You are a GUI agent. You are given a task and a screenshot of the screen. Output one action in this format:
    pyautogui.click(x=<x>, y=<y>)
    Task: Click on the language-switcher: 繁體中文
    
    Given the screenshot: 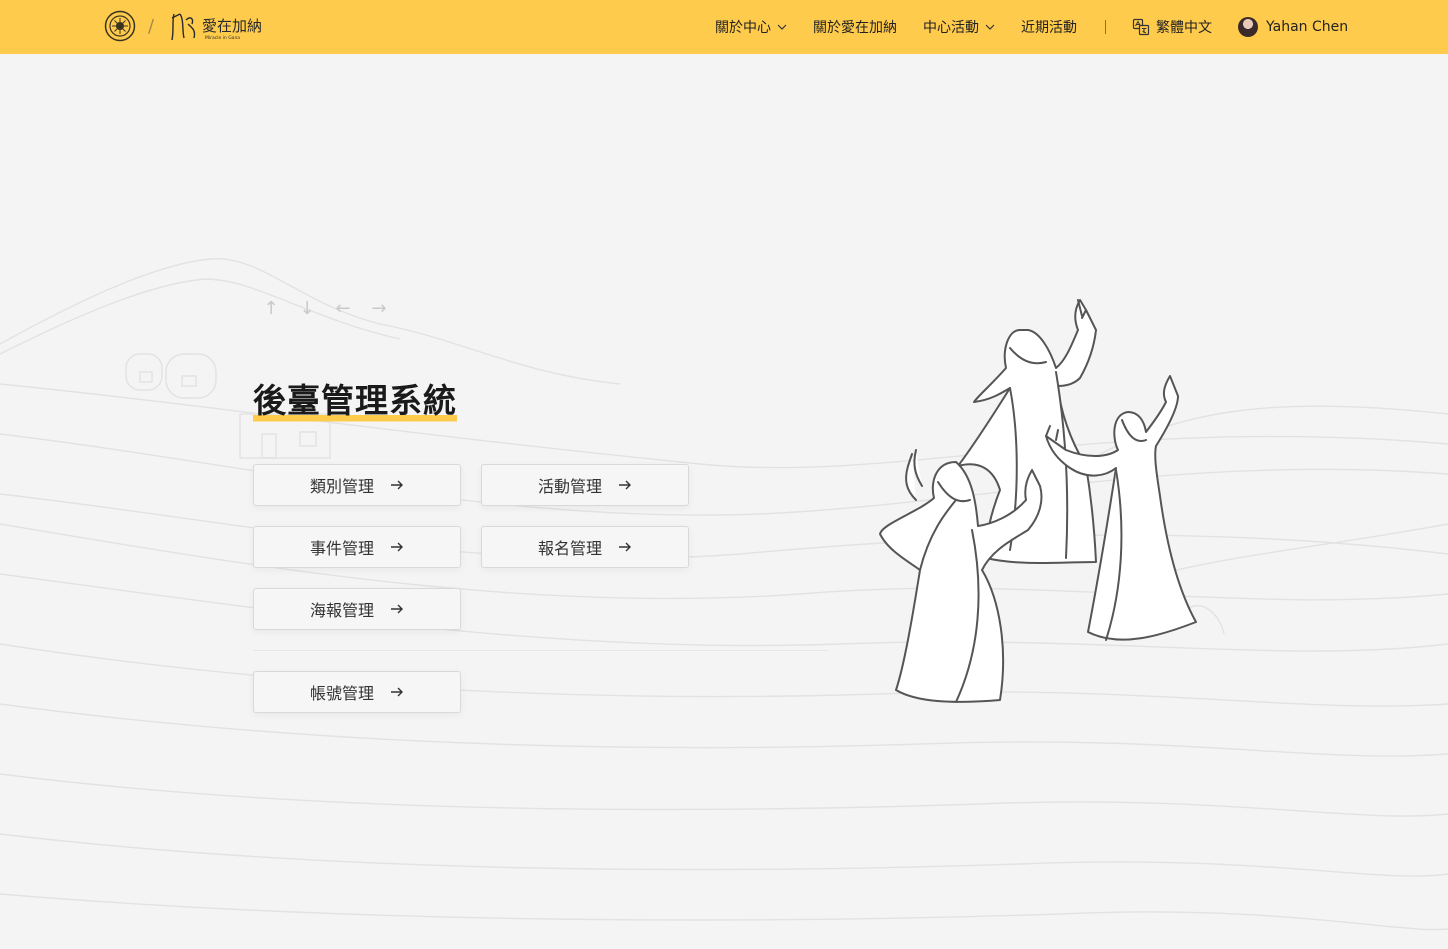 What is the action you would take?
    pyautogui.click(x=1172, y=27)
    